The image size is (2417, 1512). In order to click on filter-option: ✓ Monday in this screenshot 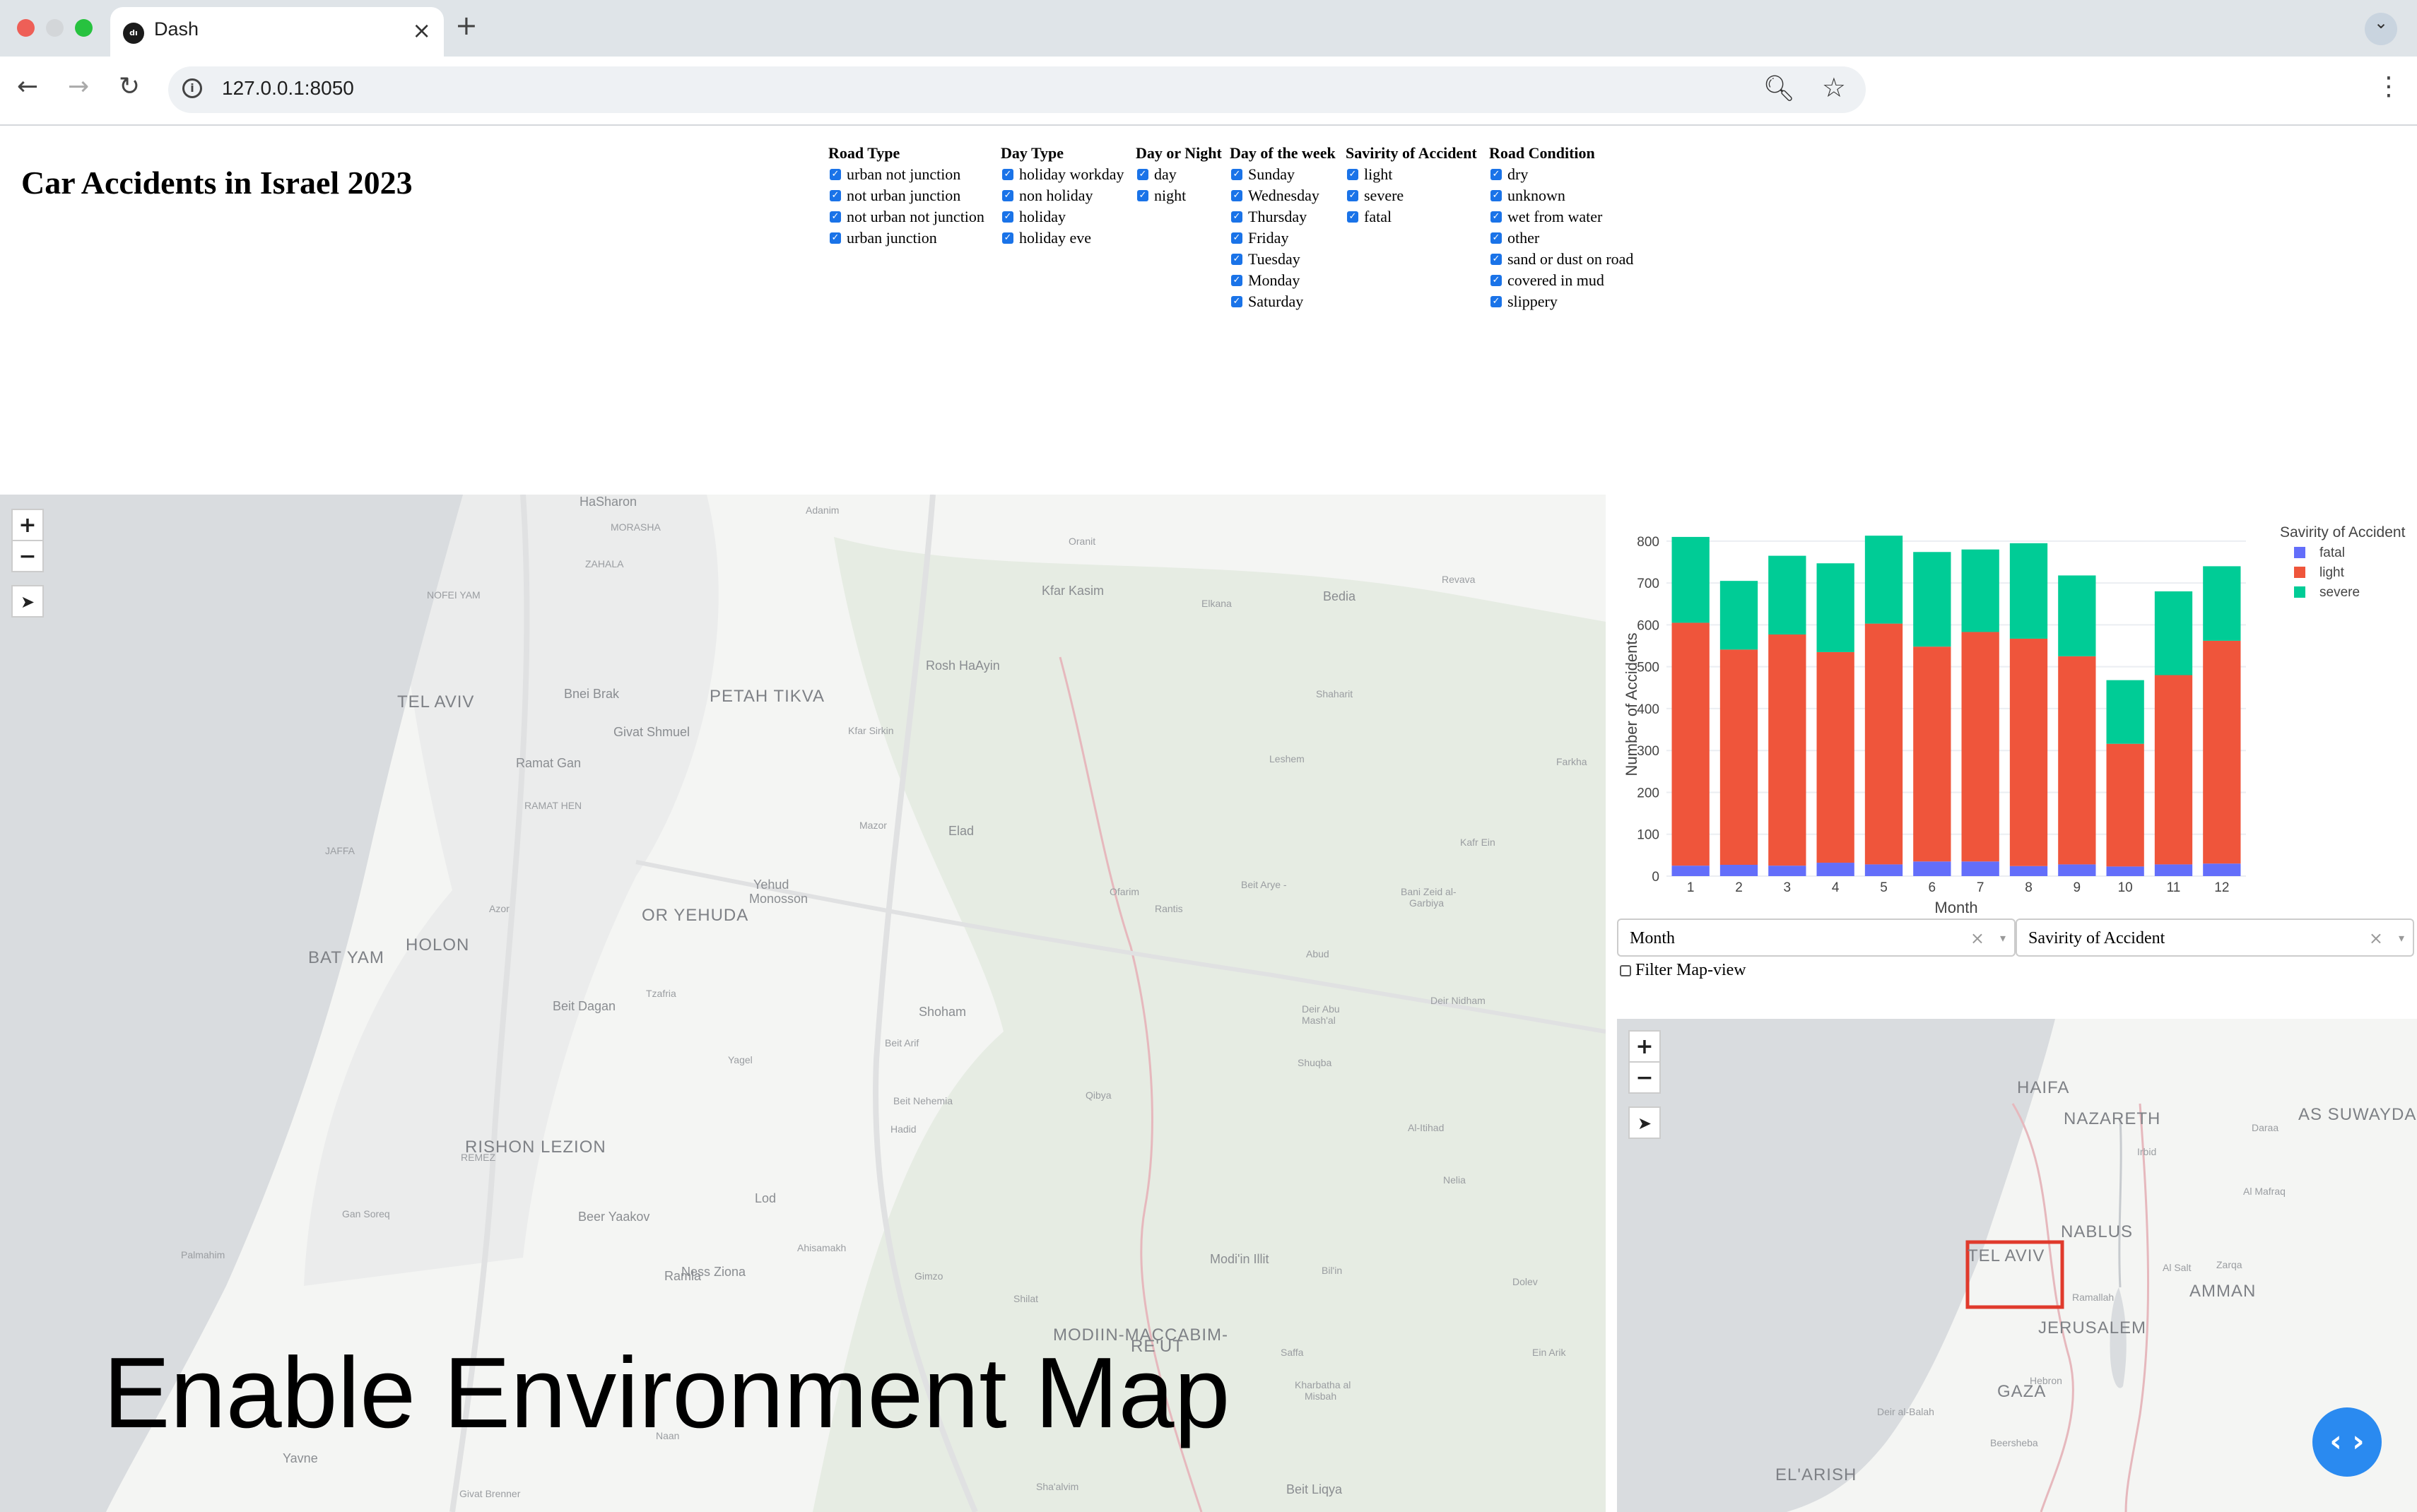, I will do `click(1283, 280)`.